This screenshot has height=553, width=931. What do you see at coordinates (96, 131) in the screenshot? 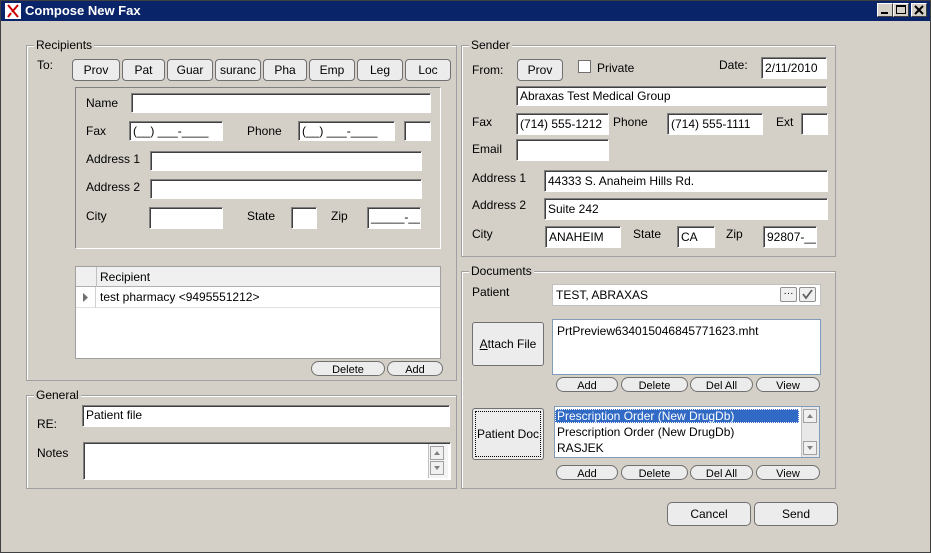
I see `recipient-fax-label: Fax` at bounding box center [96, 131].